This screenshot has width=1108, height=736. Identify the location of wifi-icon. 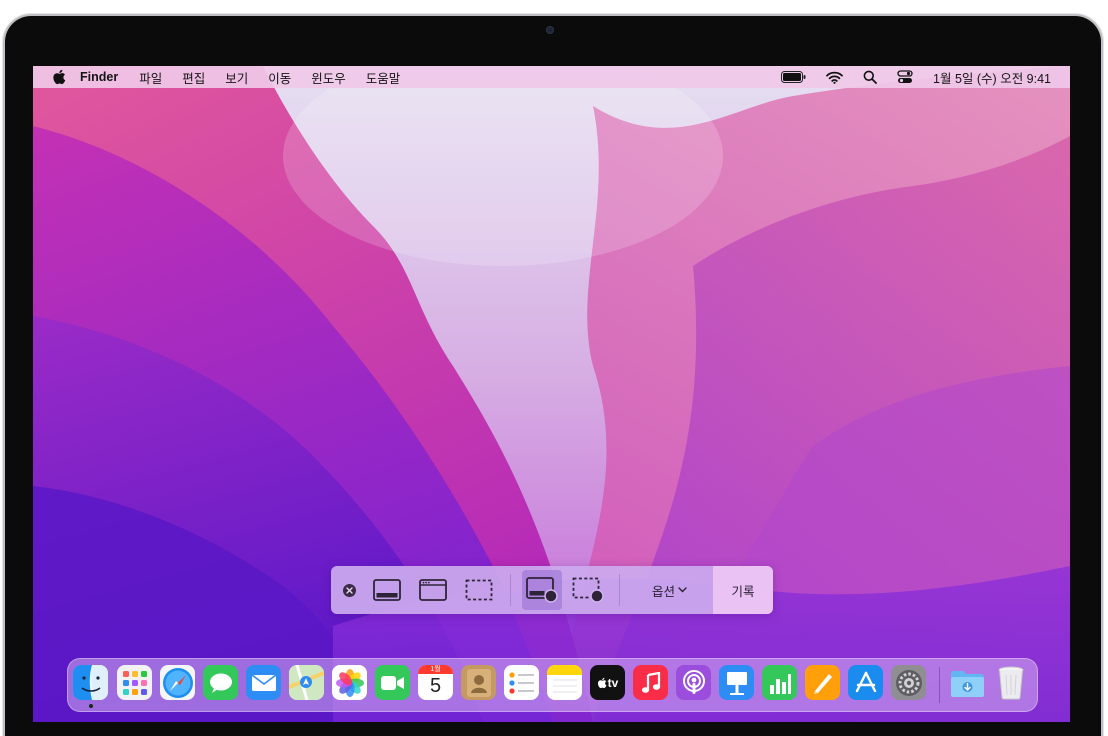
(834, 77).